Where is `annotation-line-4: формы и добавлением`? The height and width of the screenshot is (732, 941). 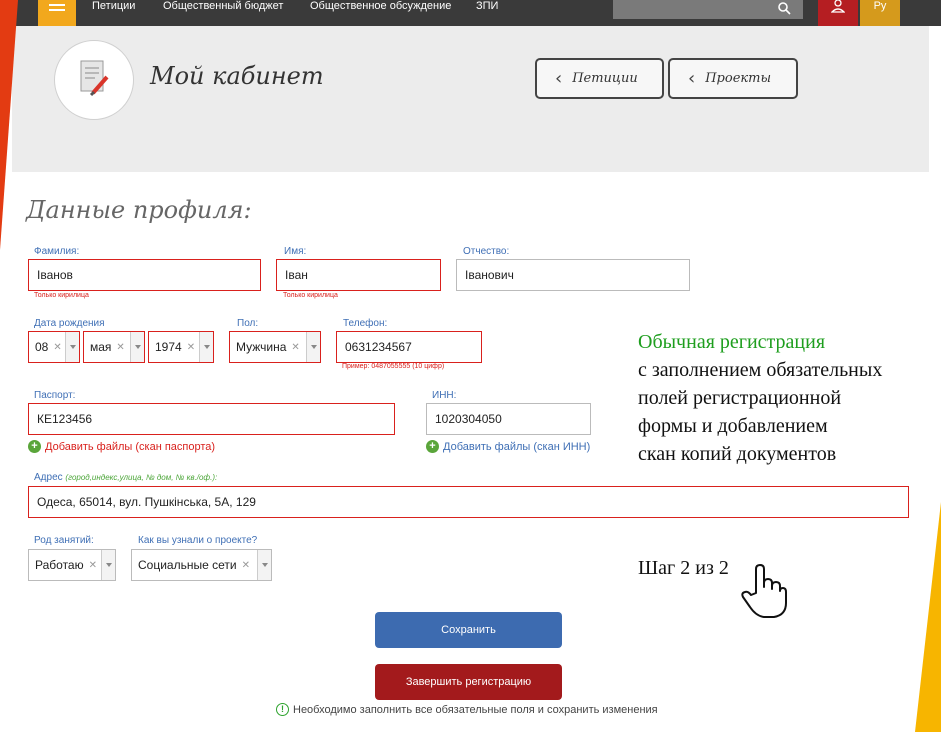 annotation-line-4: формы и добавлением is located at coordinates (733, 426).